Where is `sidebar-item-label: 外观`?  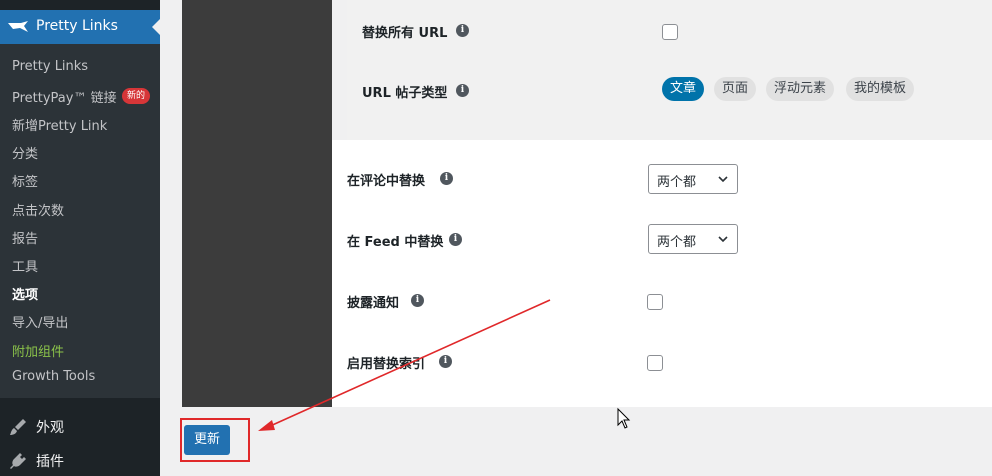
sidebar-item-label: 外观 is located at coordinates (50, 428).